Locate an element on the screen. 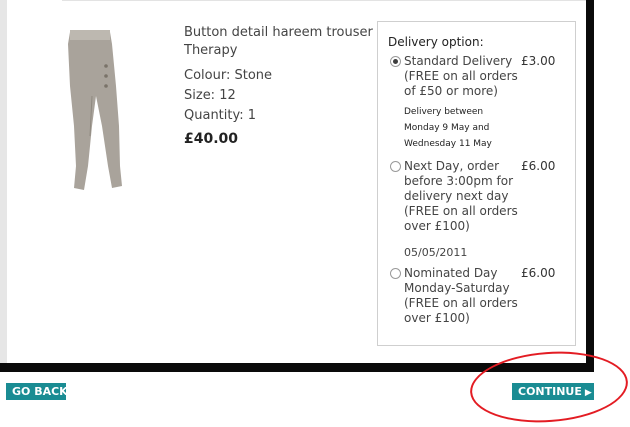 This screenshot has height=427, width=630. trouser-product-image is located at coordinates (95, 110).